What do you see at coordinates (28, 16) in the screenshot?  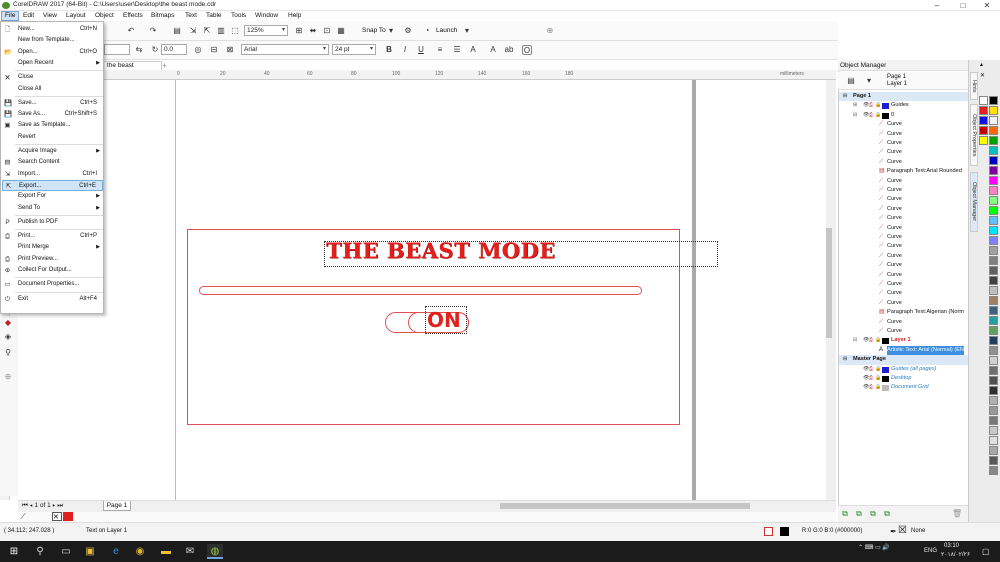 I see `menu-edit: Edit` at bounding box center [28, 16].